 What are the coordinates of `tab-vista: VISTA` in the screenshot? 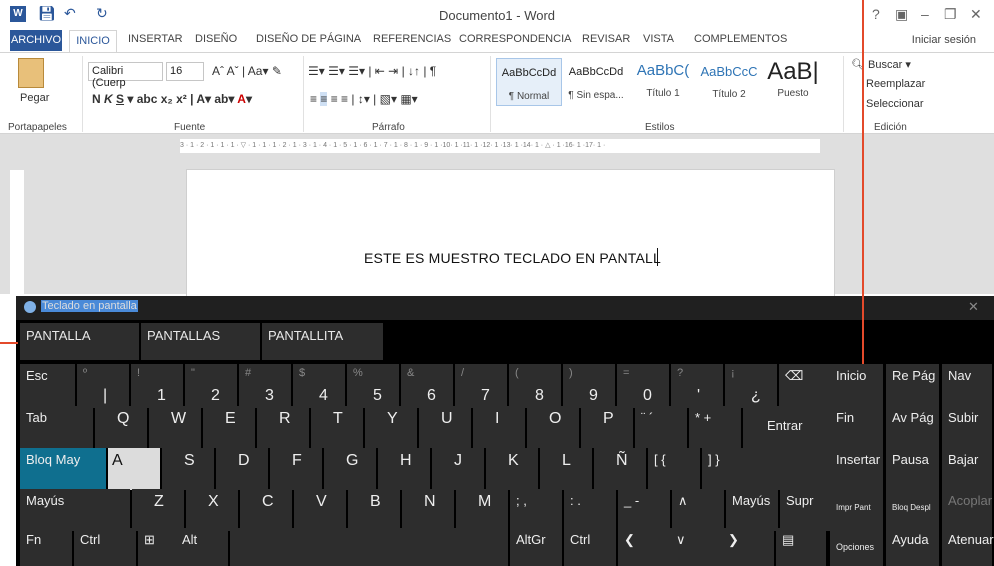 It's located at (658, 39).